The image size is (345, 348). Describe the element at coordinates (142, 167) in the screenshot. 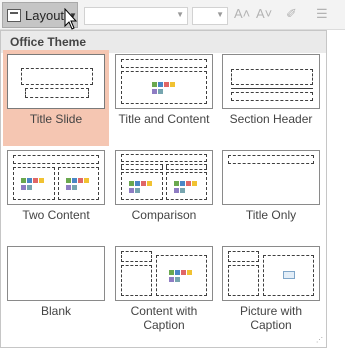

I see `heading-placeholder-left` at that location.